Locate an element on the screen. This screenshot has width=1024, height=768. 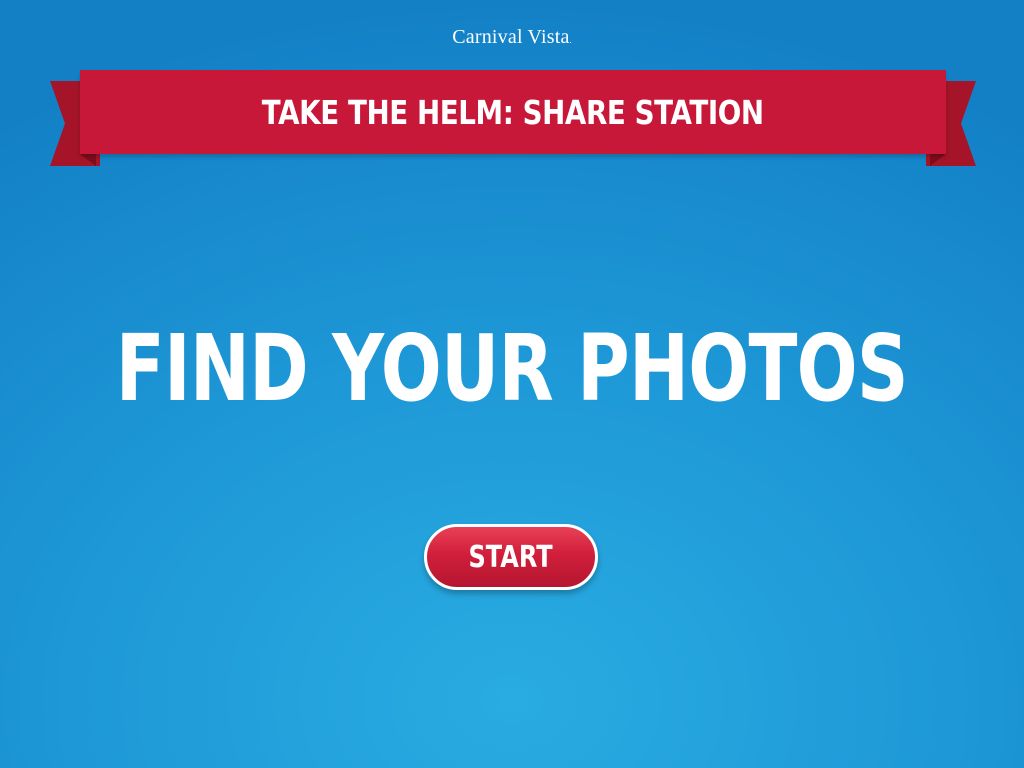
brand-trademark: . is located at coordinates (570, 40).